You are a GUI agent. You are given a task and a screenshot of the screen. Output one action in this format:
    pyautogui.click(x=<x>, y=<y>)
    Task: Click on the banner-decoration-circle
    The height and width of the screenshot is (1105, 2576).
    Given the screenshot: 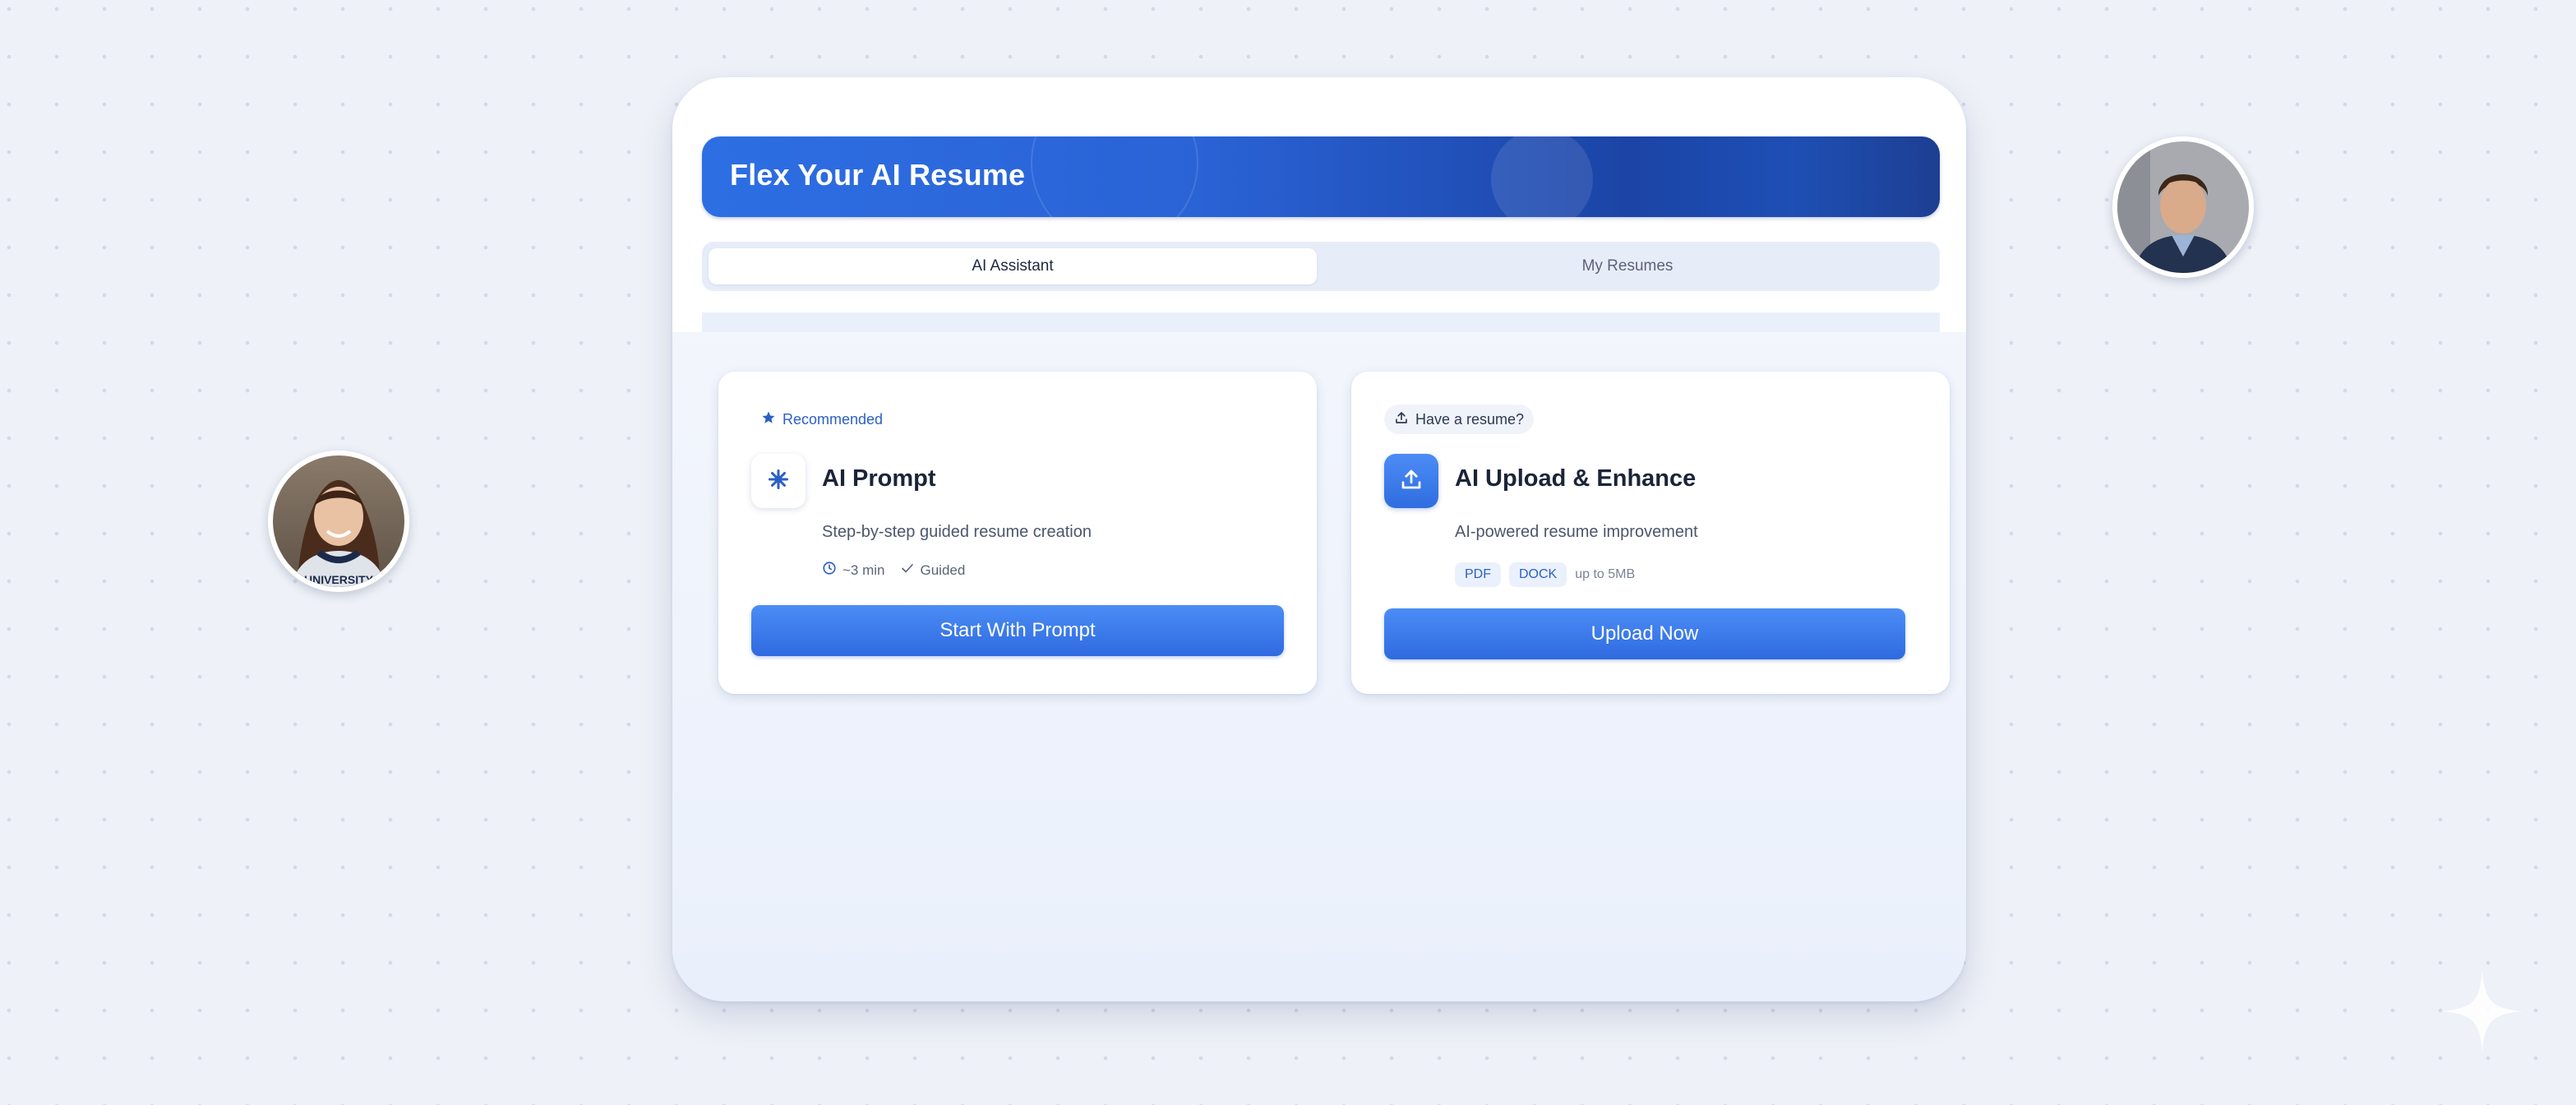 What is the action you would take?
    pyautogui.click(x=1542, y=176)
    